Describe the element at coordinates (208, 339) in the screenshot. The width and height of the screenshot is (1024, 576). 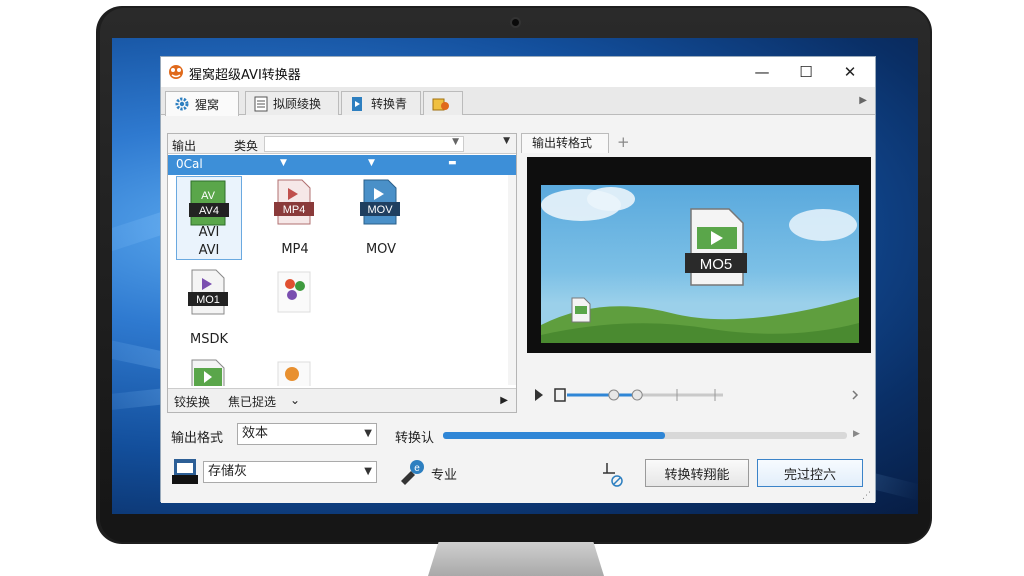
I see `format-label-msdk: MSDK` at that location.